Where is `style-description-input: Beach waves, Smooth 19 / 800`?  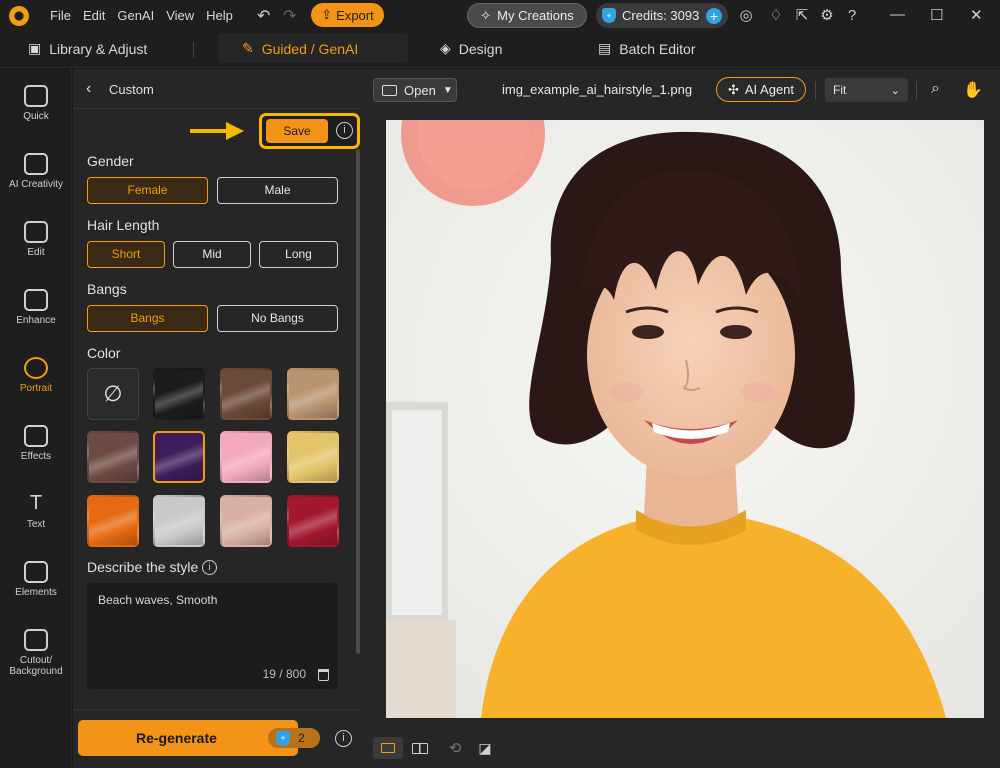 style-description-input: Beach waves, Smooth 19 / 800 is located at coordinates (212, 636).